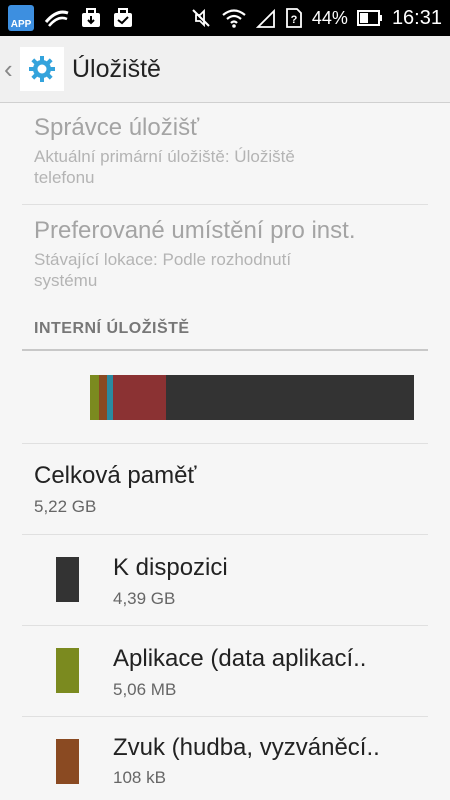 Image resolution: width=450 pixels, height=800 pixels. I want to click on item-title: K dispozici, so click(170, 567).